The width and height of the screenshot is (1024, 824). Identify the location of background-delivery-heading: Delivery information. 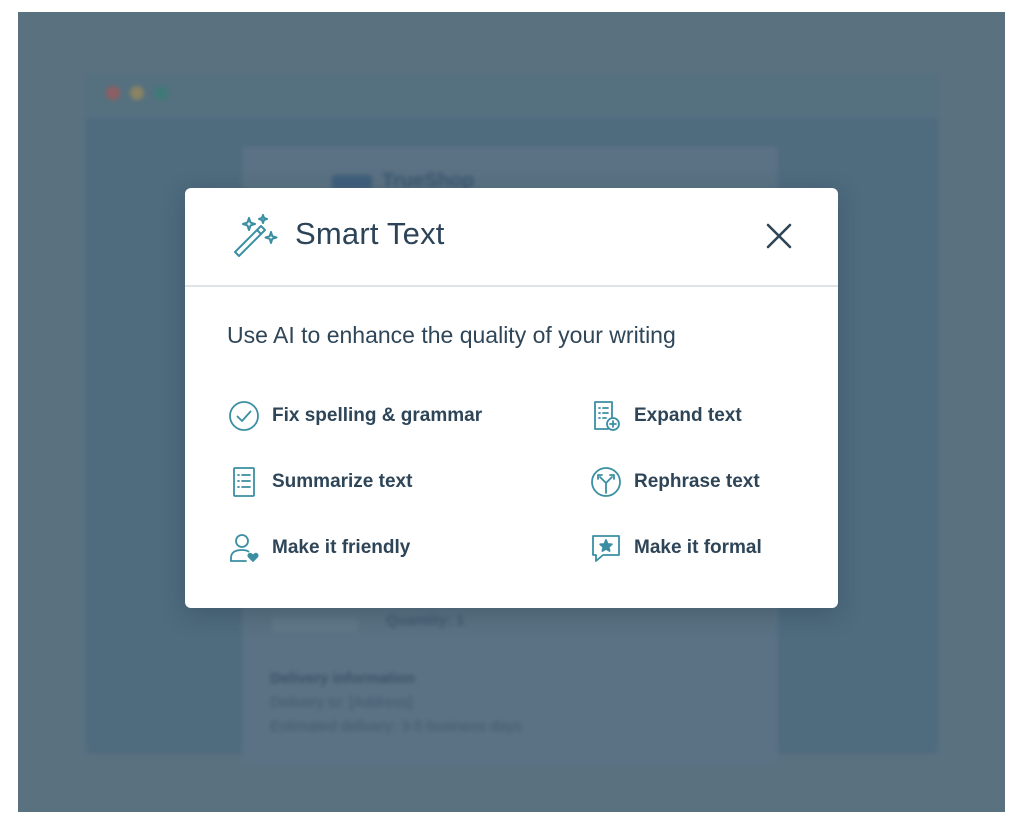
(343, 678).